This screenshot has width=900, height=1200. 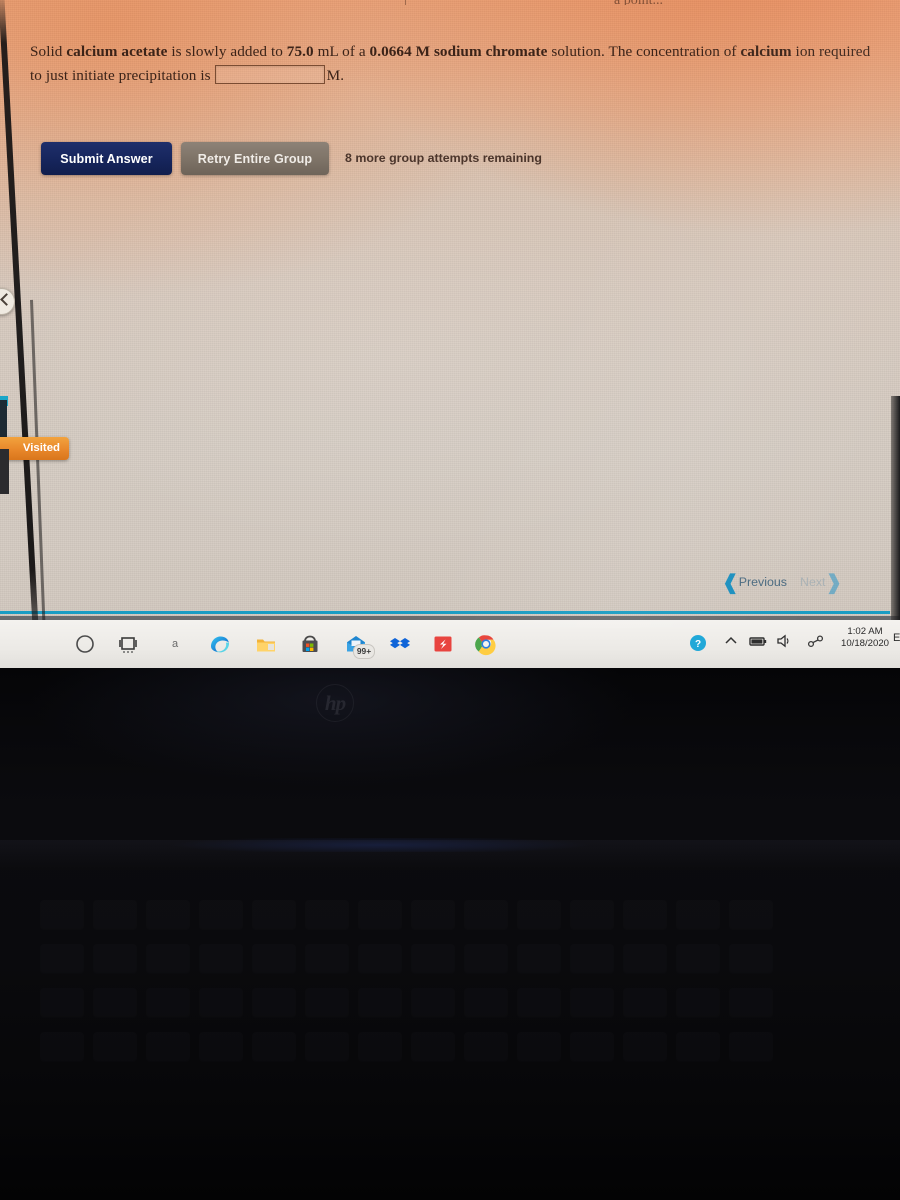 What do you see at coordinates (813, 582) in the screenshot?
I see `next-label: Next` at bounding box center [813, 582].